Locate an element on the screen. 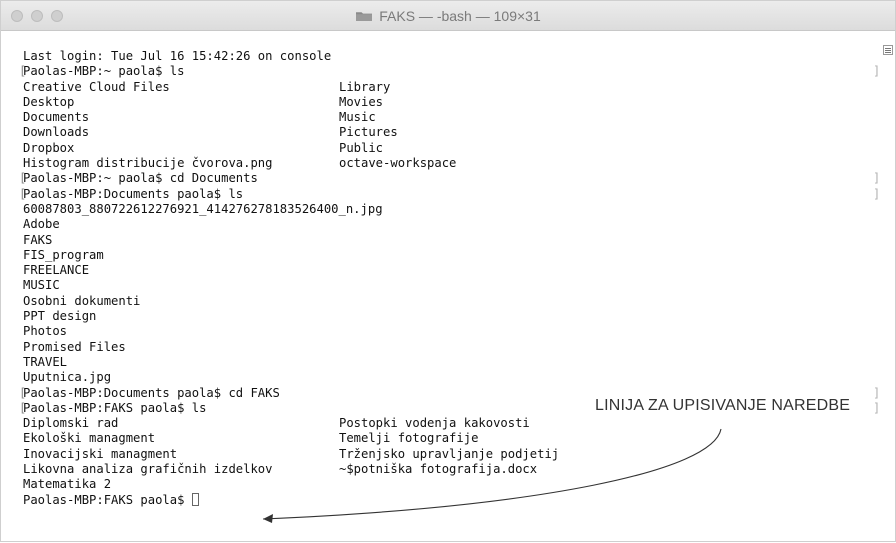 This screenshot has height=543, width=896. annotation-label: LINIJA ZA UPISIVANJE NAREDBE is located at coordinates (723, 405).